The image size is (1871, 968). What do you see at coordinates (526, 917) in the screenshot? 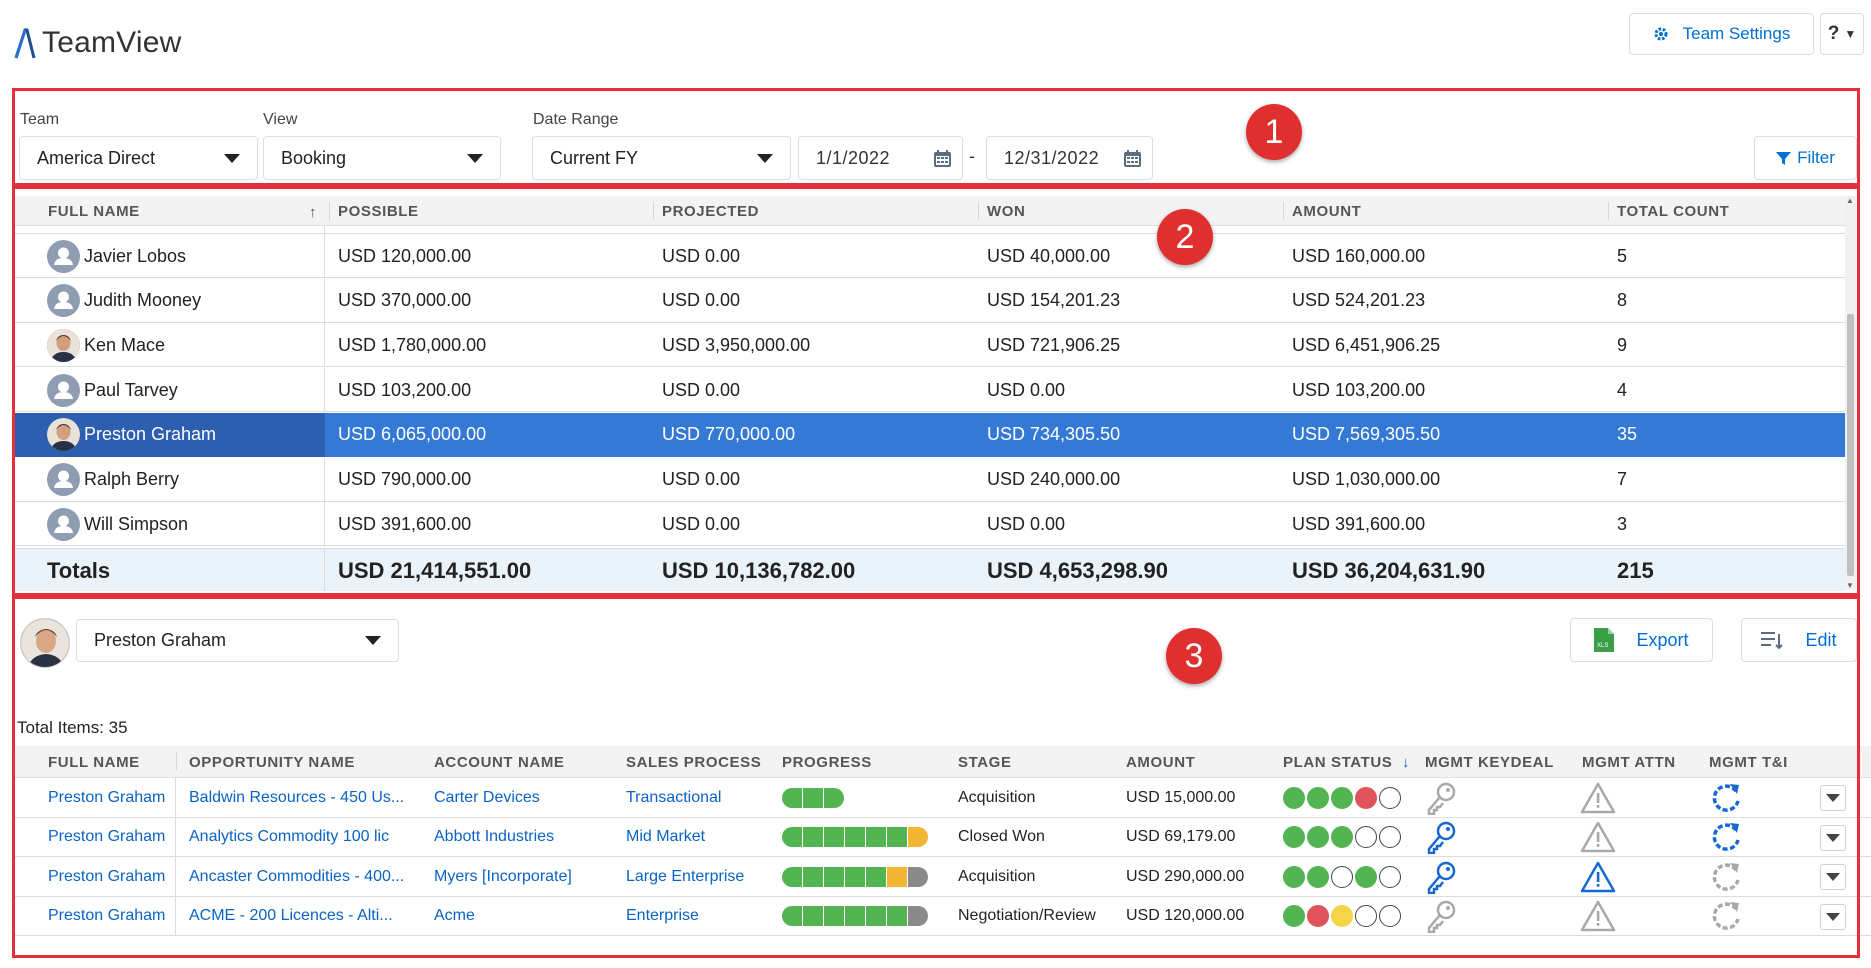
I see `account-name-link: Acme` at bounding box center [526, 917].